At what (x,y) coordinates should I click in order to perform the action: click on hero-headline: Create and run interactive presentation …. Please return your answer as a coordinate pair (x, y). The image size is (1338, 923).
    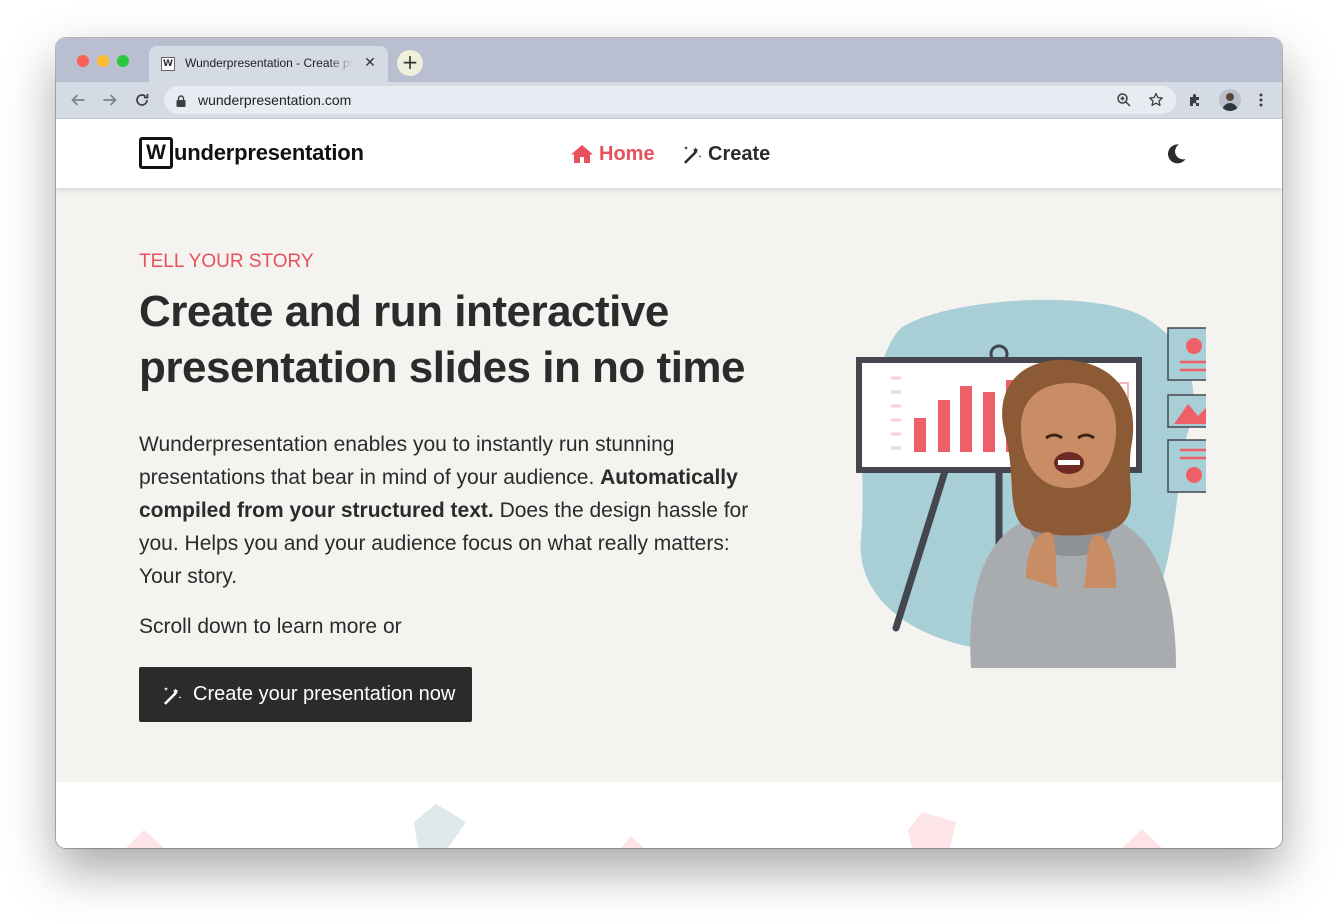
    Looking at the image, I should click on (442, 339).